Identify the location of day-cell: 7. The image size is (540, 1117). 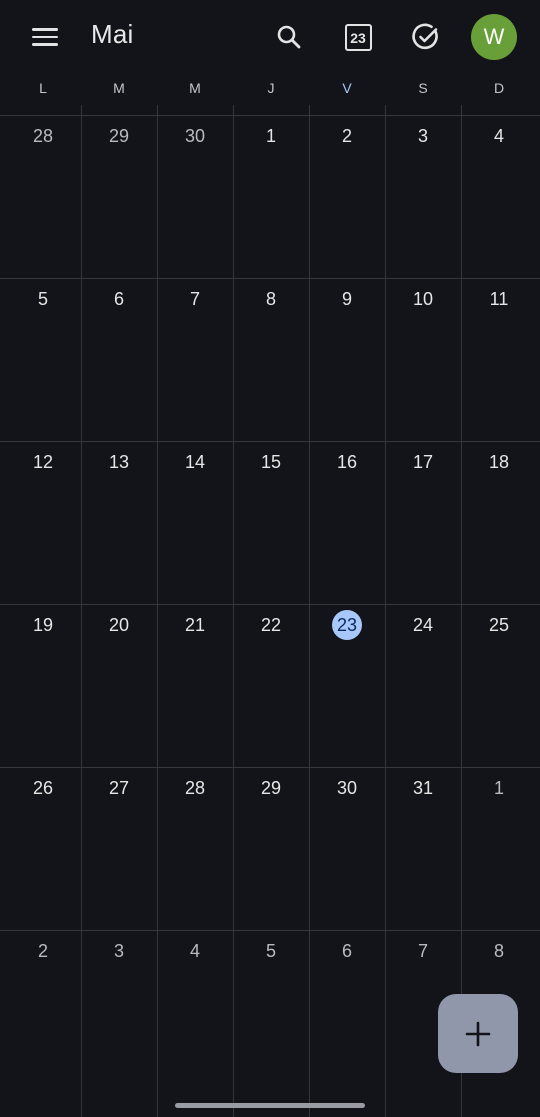
(195, 362).